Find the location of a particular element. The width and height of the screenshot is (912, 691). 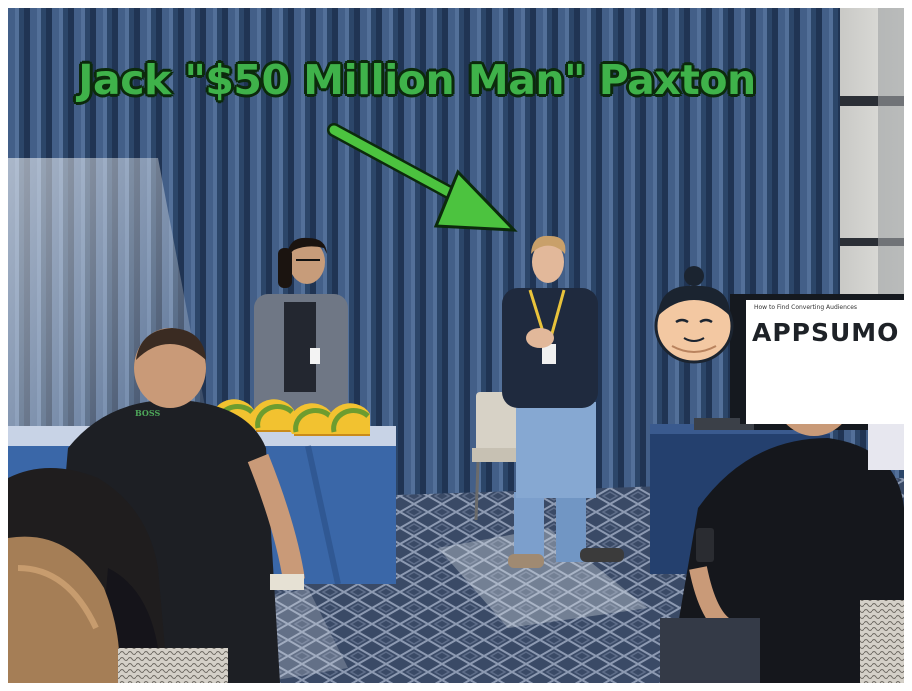

presentation-slide: How to Find Converting Audiences APPSUMO is located at coordinates (822, 359).